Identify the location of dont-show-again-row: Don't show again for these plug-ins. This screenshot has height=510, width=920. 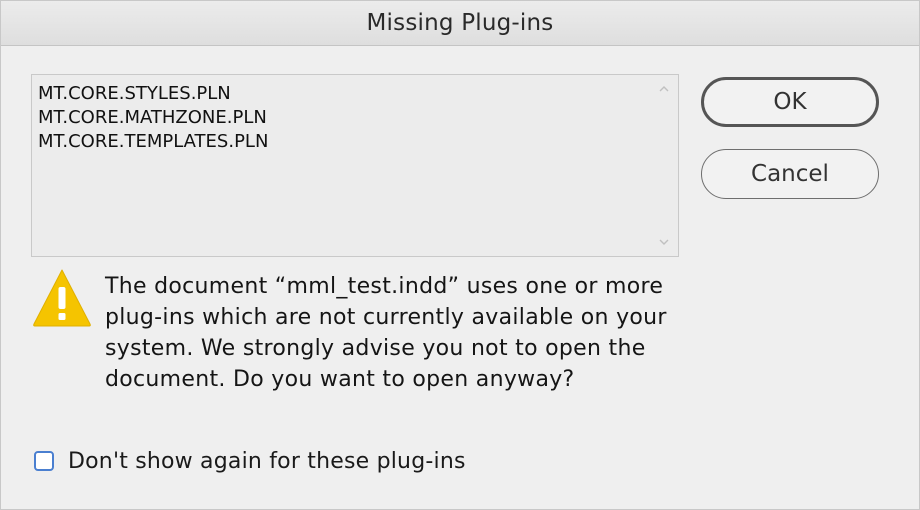
(250, 461).